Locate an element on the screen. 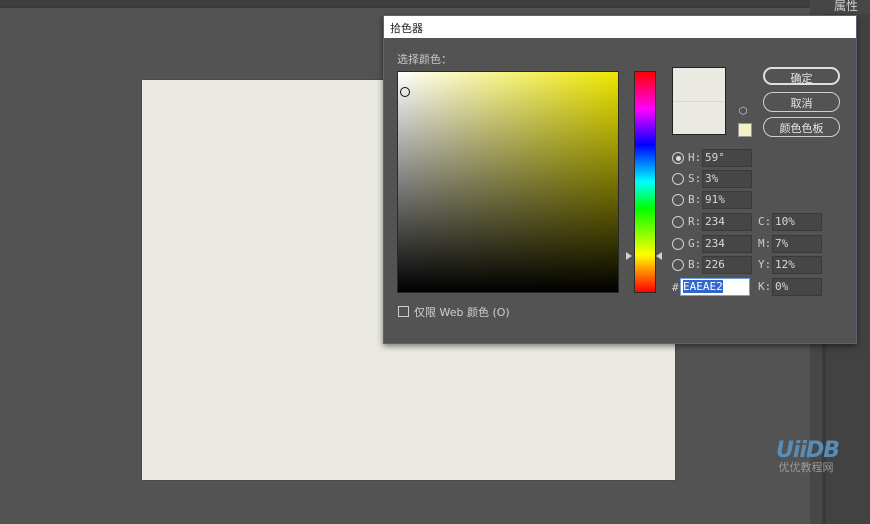  web-colors-only-checkbox is located at coordinates (403, 311).